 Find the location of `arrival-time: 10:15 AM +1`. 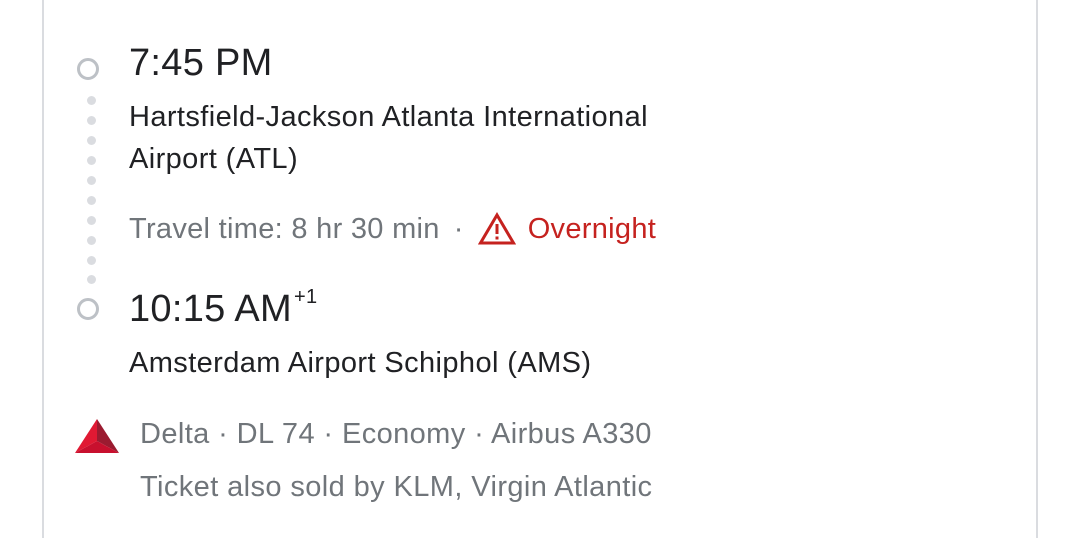

arrival-time: 10:15 AM +1 is located at coordinates (223, 308).